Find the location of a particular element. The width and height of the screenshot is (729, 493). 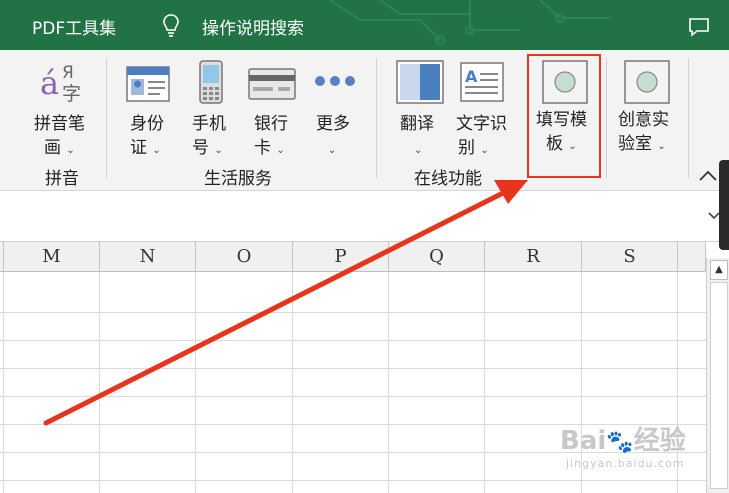

collapse-ribbon-icon is located at coordinates (708, 175).